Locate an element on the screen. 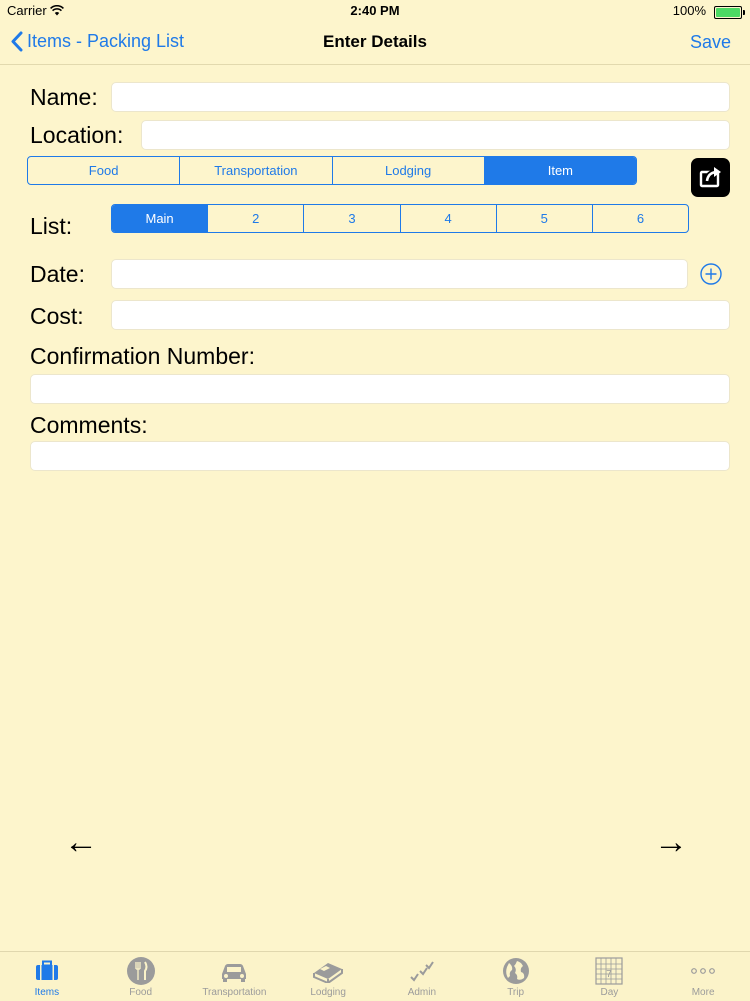 The width and height of the screenshot is (750, 1001). tab-food: Food is located at coordinates (141, 976).